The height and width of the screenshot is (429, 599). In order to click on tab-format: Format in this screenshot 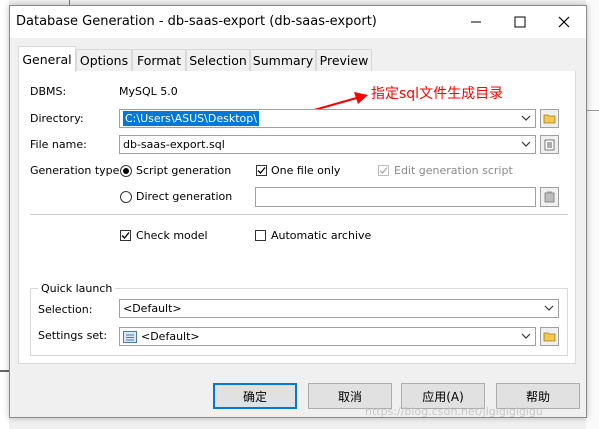, I will do `click(159, 60)`.